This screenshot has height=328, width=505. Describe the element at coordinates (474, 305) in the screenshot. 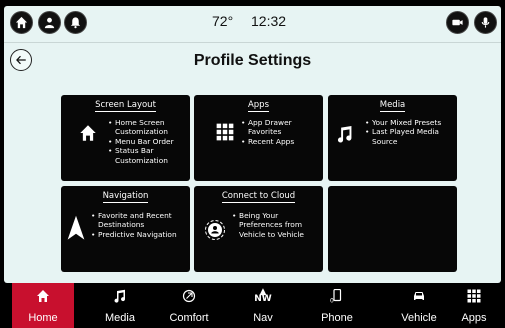

I see `nav-apps: Apps` at that location.